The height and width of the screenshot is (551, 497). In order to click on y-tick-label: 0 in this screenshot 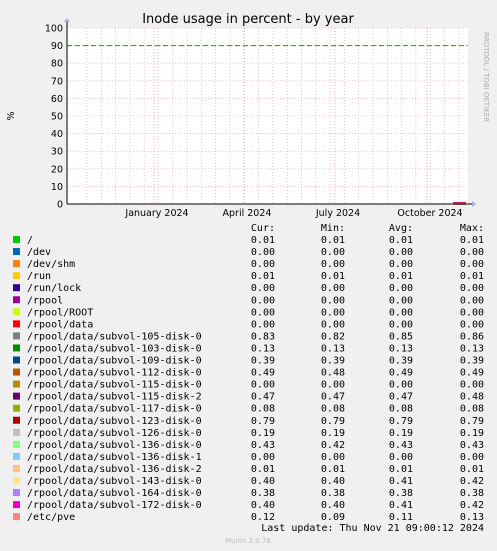, I will do `click(60, 205)`.